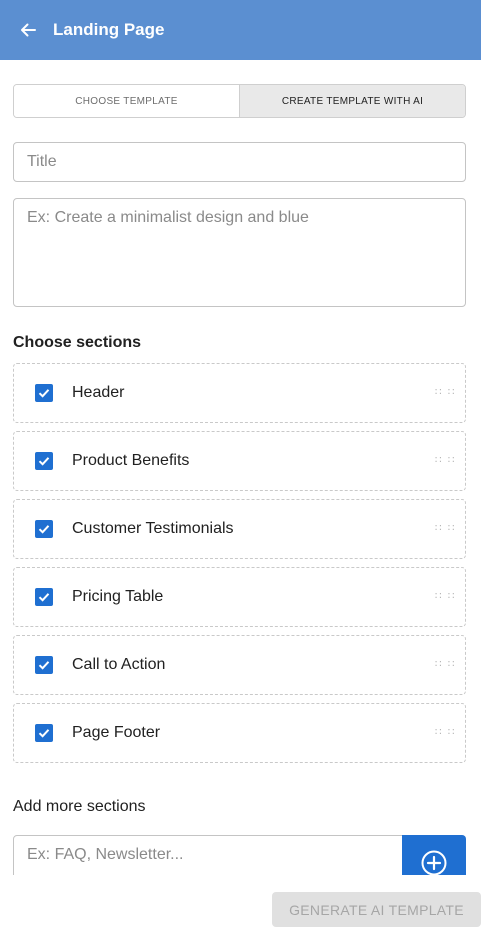 The height and width of the screenshot is (927, 481). Describe the element at coordinates (239, 162) in the screenshot. I see `title-input` at that location.